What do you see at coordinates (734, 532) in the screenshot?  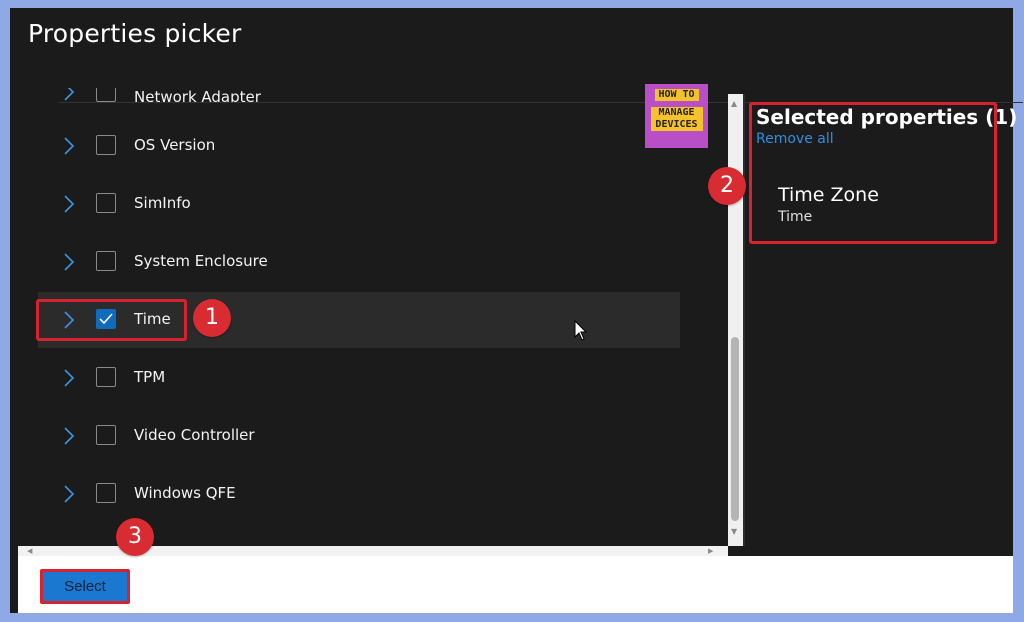 I see `scroll-down-icon: ▼` at bounding box center [734, 532].